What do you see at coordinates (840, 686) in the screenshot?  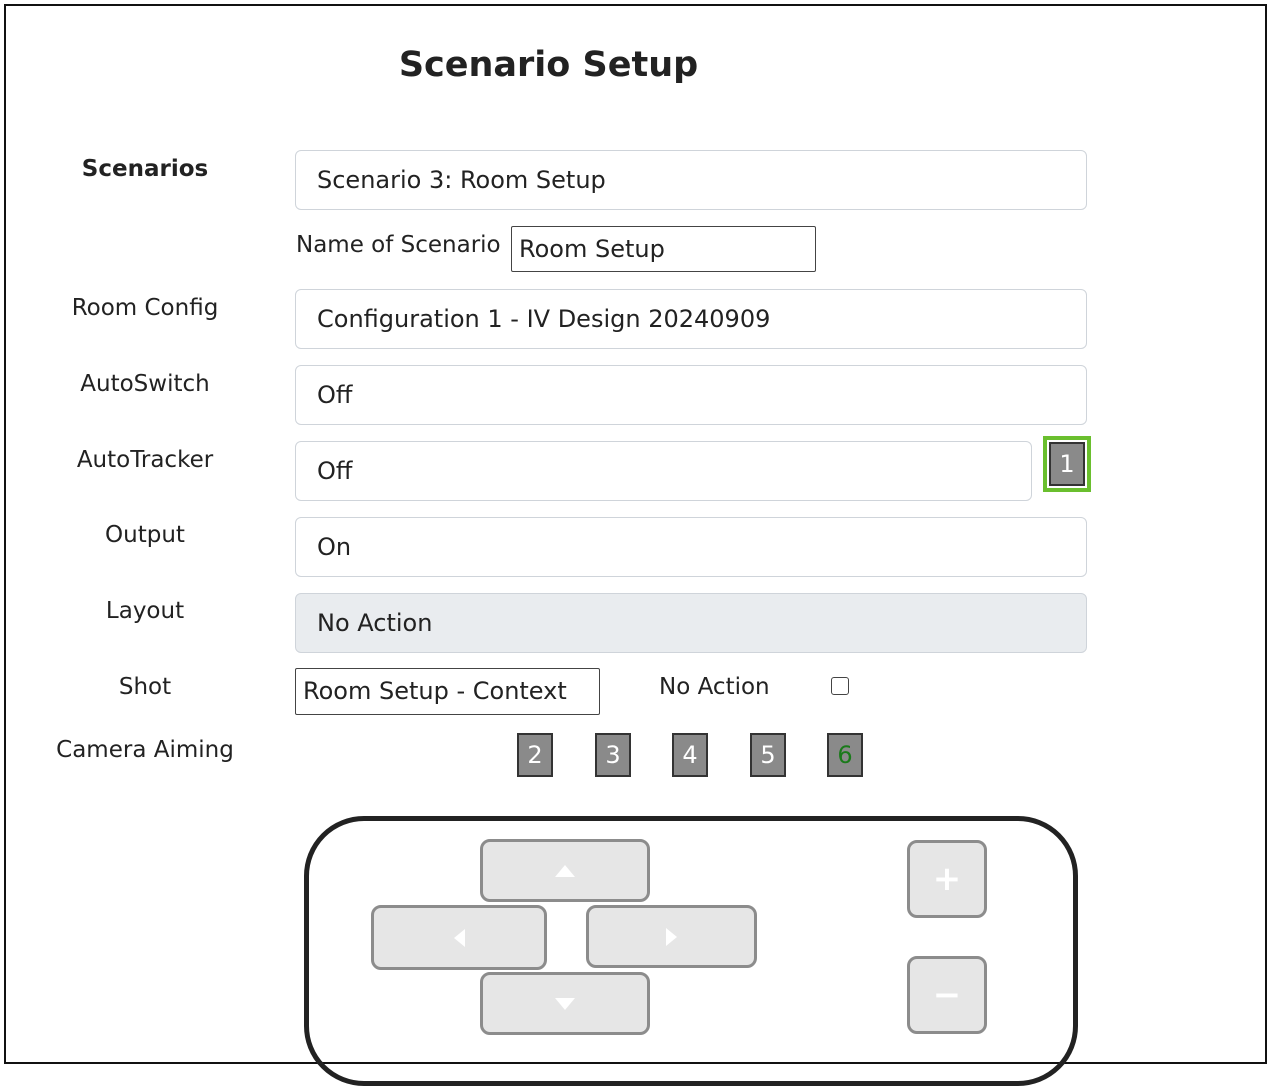 I see `shot-no-action-checkbox` at bounding box center [840, 686].